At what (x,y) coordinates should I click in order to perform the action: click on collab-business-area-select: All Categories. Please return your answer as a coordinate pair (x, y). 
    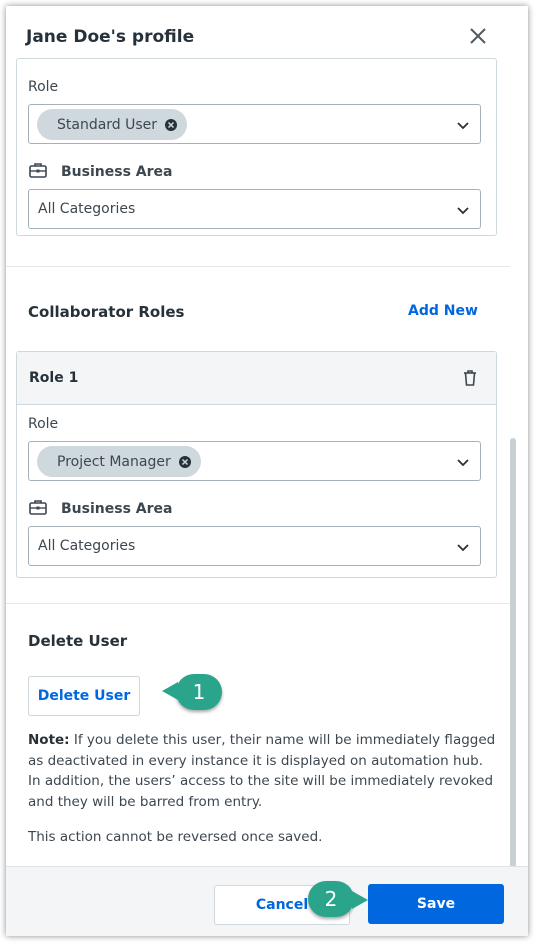
    Looking at the image, I should click on (254, 546).